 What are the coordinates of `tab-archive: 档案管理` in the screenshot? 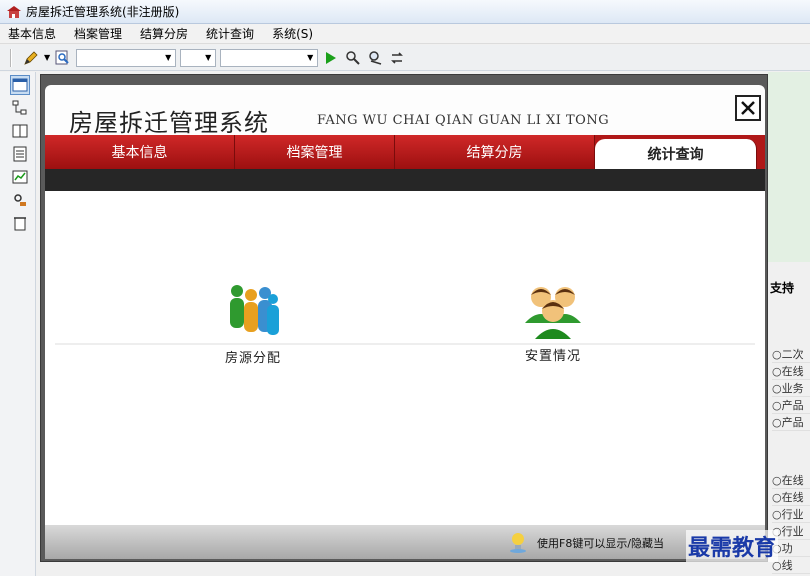 It's located at (315, 152).